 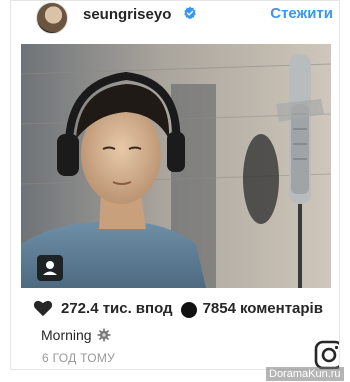 I want to click on instagram-icon, so click(x=327, y=355).